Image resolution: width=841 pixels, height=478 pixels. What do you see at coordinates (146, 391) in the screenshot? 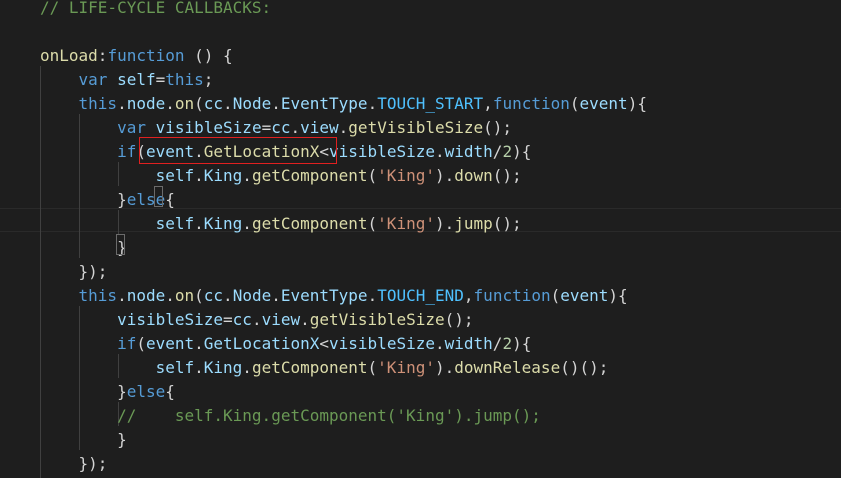
I see `code-token: else` at bounding box center [146, 391].